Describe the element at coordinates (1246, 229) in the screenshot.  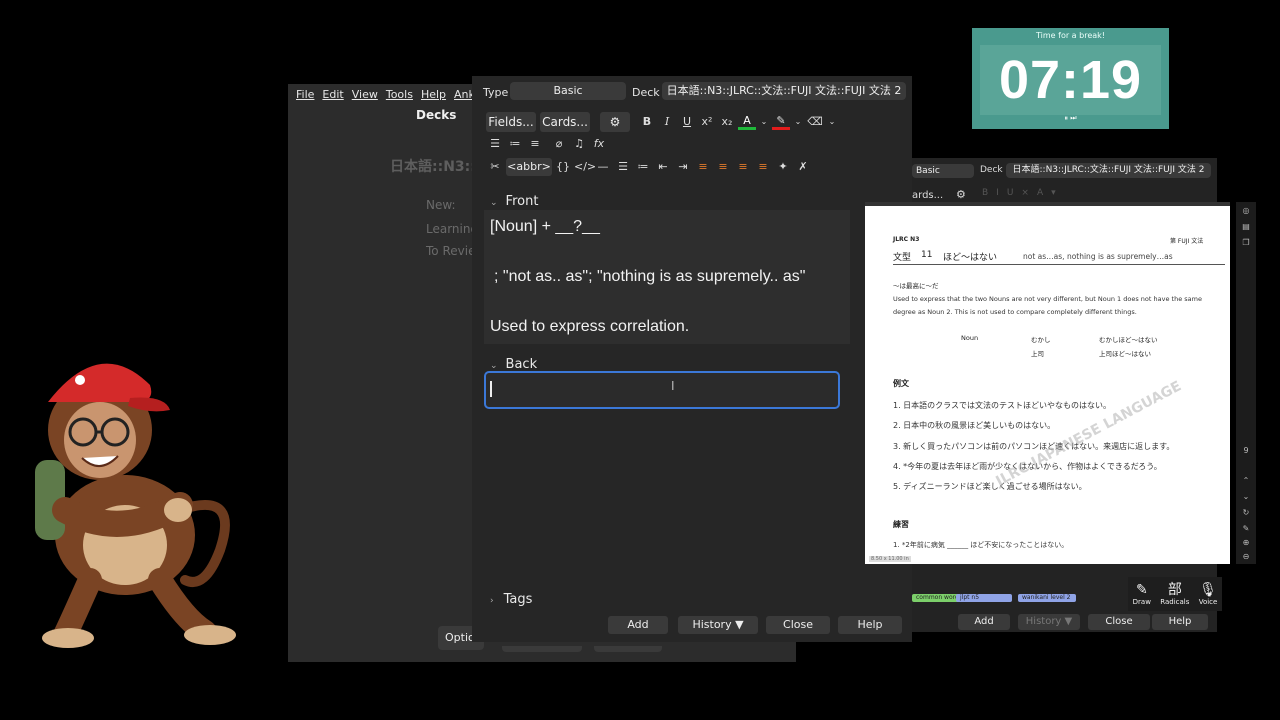
I see `bookmark-icon: ▤` at that location.